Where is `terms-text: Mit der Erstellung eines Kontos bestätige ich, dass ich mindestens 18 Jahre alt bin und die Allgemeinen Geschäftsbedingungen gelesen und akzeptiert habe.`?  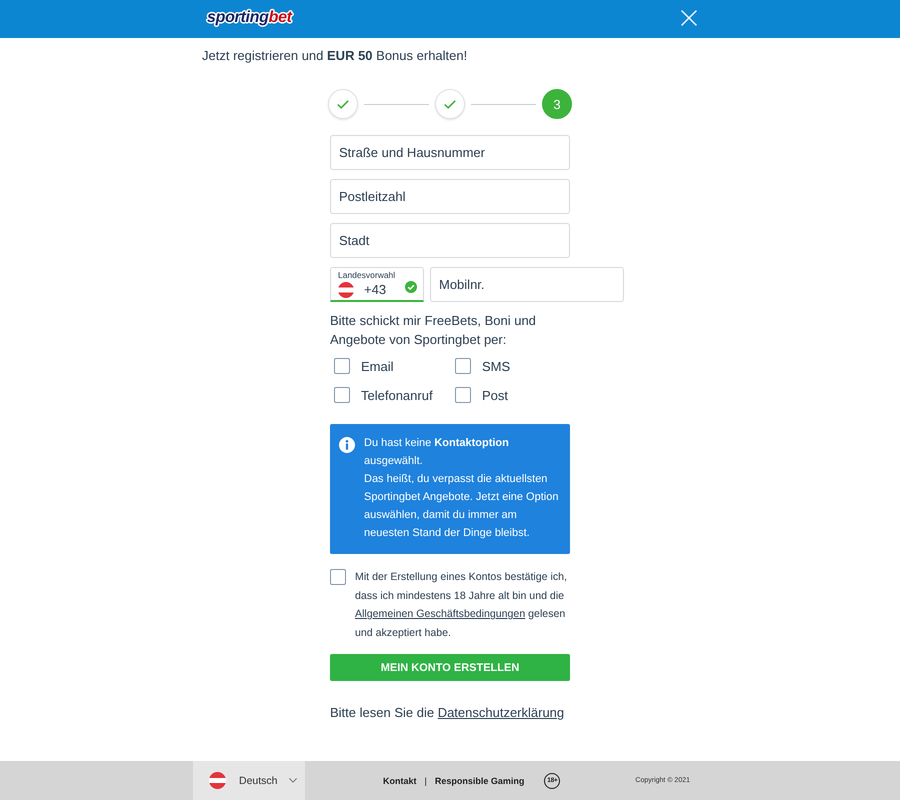 terms-text: Mit der Erstellung eines Kontos bestätige ich, dass ich mindestens 18 Jahre alt bin und die Allgemeinen Geschäftsbedingungen gelesen und akzeptiert habe. is located at coordinates (461, 605).